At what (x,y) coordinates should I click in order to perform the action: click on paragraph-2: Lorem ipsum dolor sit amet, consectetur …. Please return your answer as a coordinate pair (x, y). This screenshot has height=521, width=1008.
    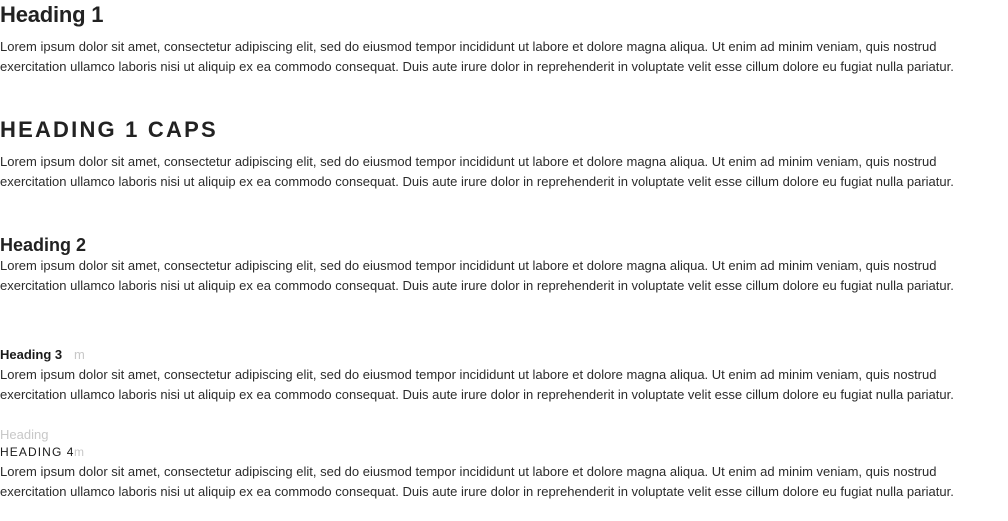
    Looking at the image, I should click on (477, 171).